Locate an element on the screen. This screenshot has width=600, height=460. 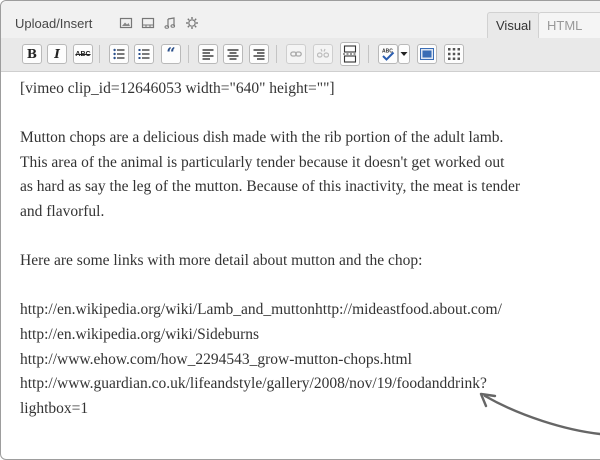
insert-link-button is located at coordinates (296, 54).